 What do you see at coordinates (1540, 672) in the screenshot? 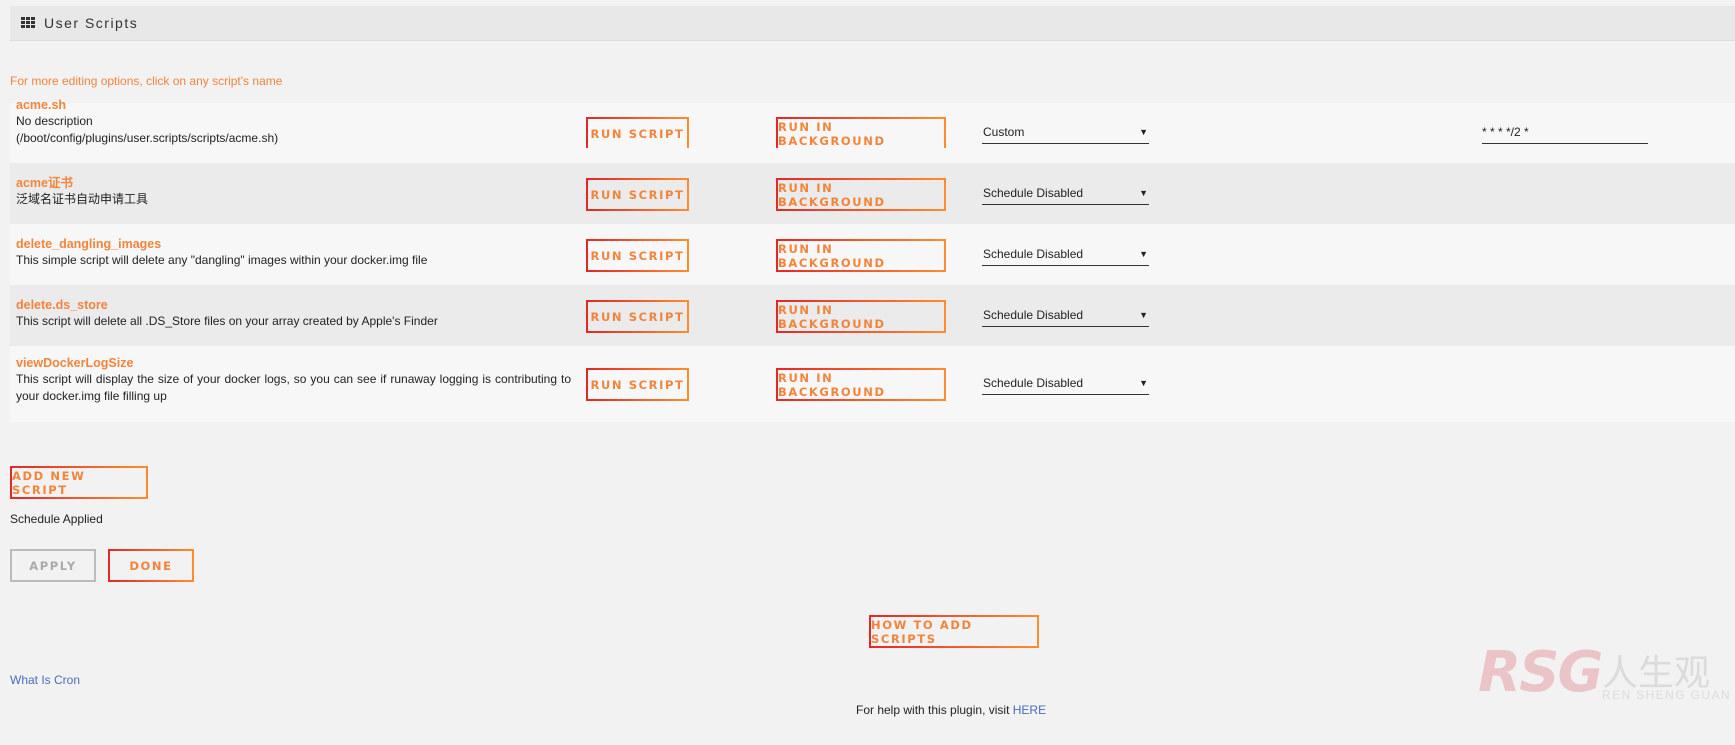
I see `watermark-rsg: RSG` at bounding box center [1540, 672].